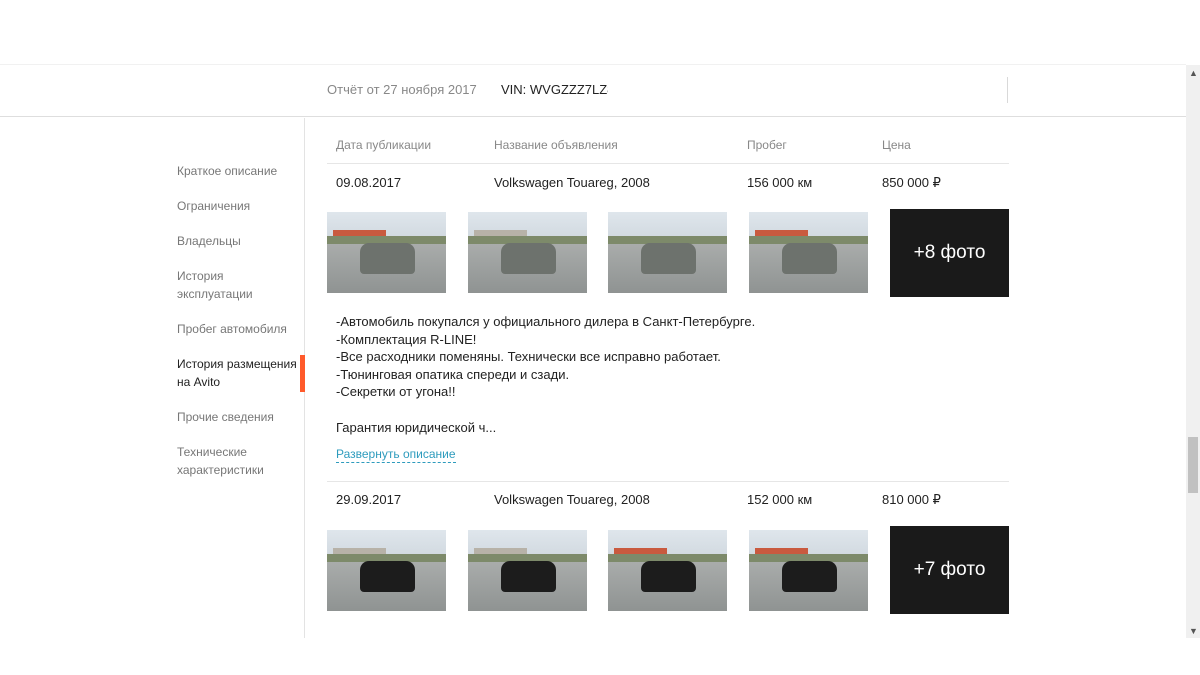 This screenshot has width=1200, height=675. Describe the element at coordinates (239, 285) in the screenshot. I see `sidebar-item-operation-history: История эксплуатации` at that location.